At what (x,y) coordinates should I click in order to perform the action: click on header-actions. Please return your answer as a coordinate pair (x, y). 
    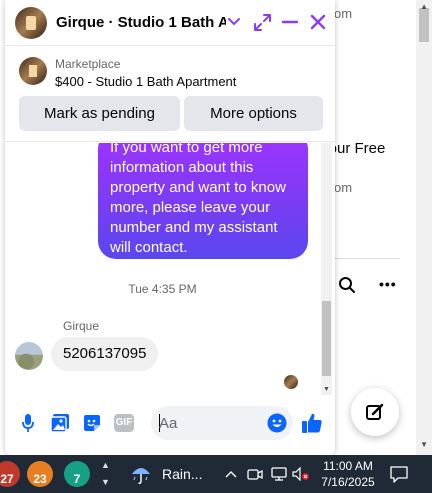
    Looking at the image, I should click on (276, 22).